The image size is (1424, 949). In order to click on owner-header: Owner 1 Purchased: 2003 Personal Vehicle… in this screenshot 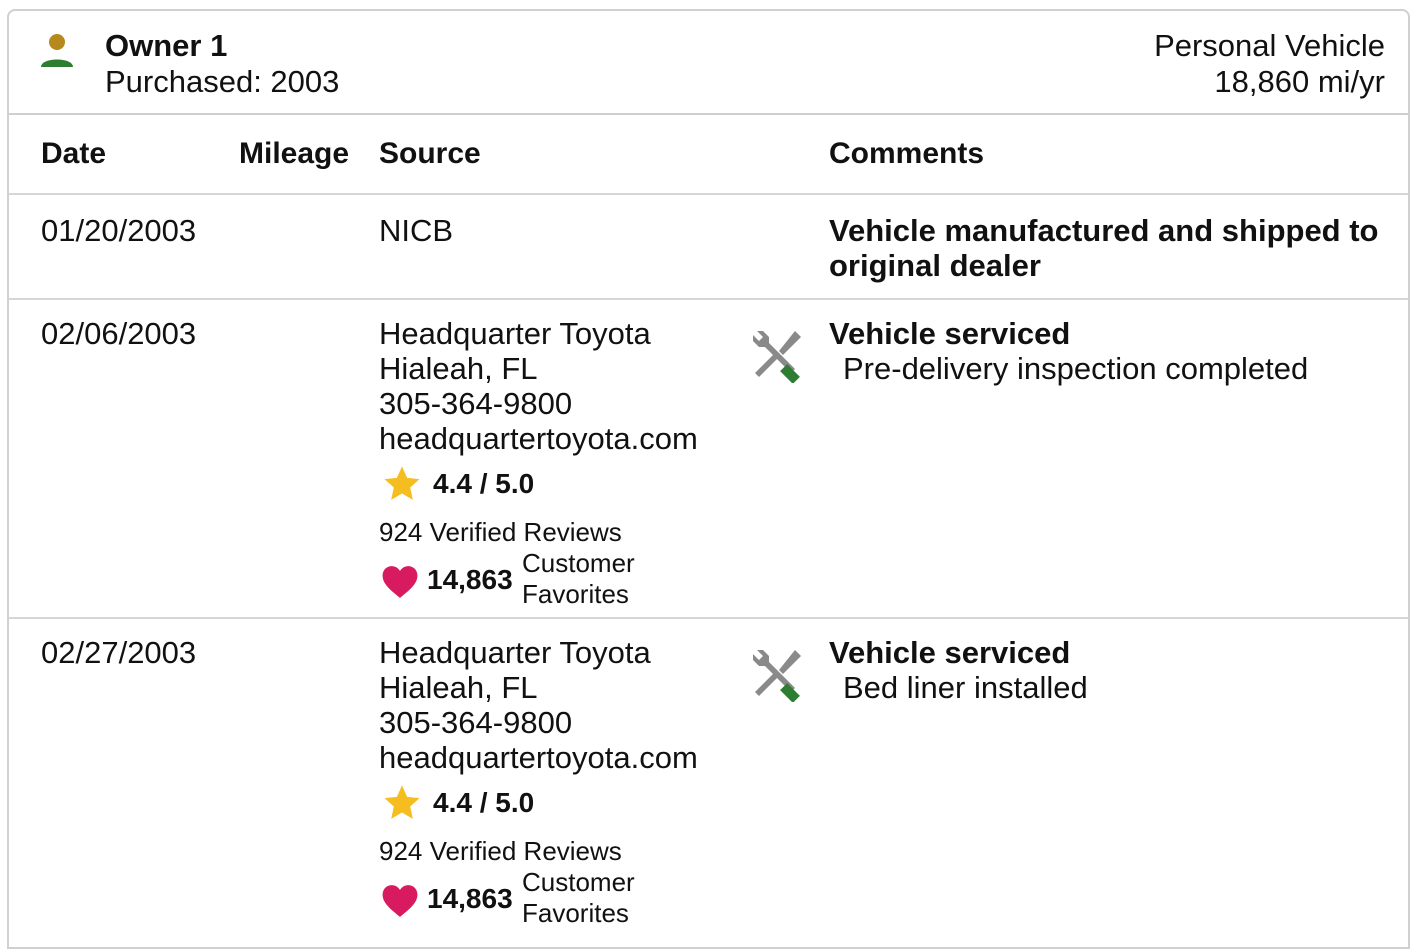, I will do `click(708, 63)`.